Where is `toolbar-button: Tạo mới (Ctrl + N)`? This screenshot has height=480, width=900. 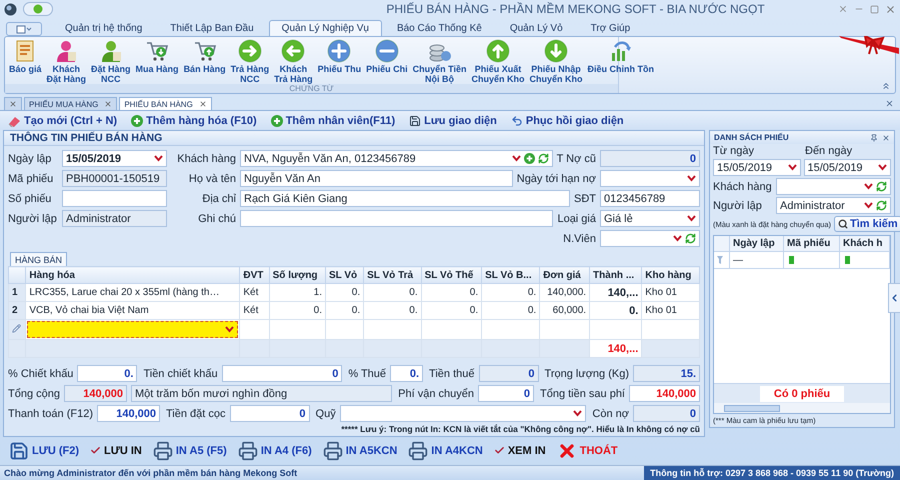 toolbar-button: Tạo mới (Ctrl + N) is located at coordinates (63, 120).